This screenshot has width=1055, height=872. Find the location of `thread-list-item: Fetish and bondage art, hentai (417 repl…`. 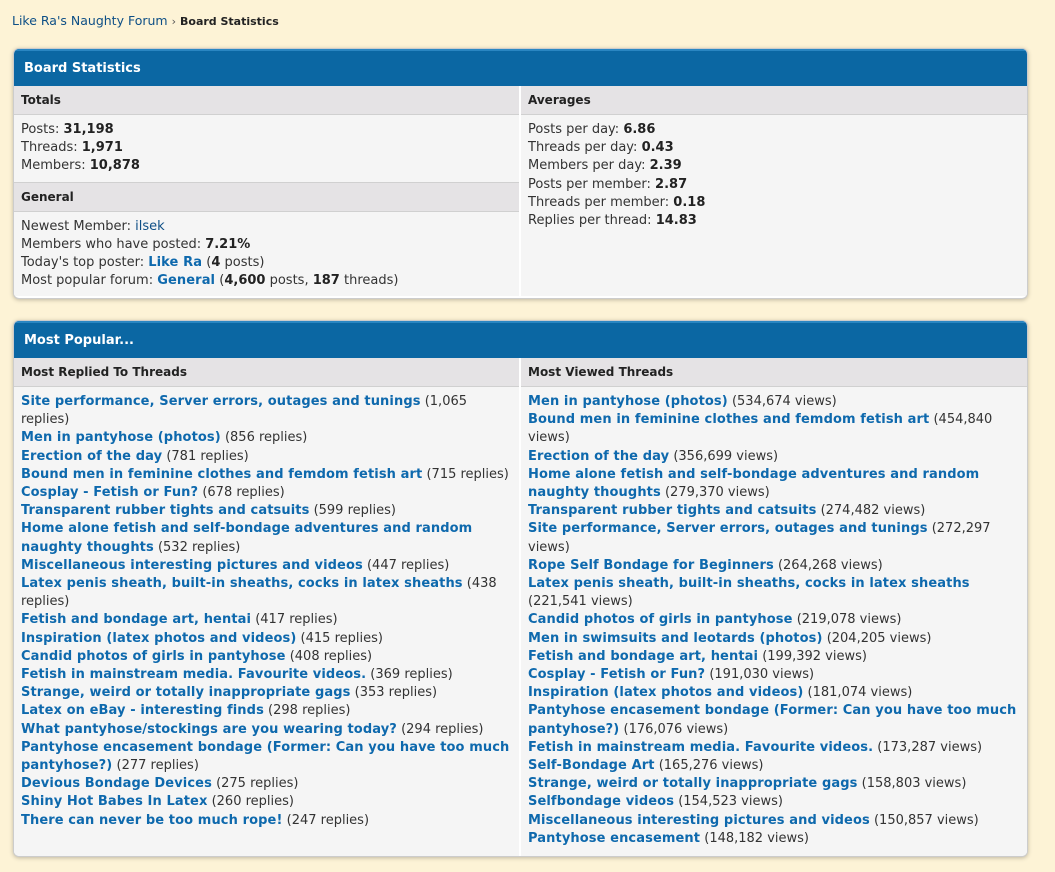

thread-list-item: Fetish and bondage art, hentai (417 repl… is located at coordinates (266, 620).